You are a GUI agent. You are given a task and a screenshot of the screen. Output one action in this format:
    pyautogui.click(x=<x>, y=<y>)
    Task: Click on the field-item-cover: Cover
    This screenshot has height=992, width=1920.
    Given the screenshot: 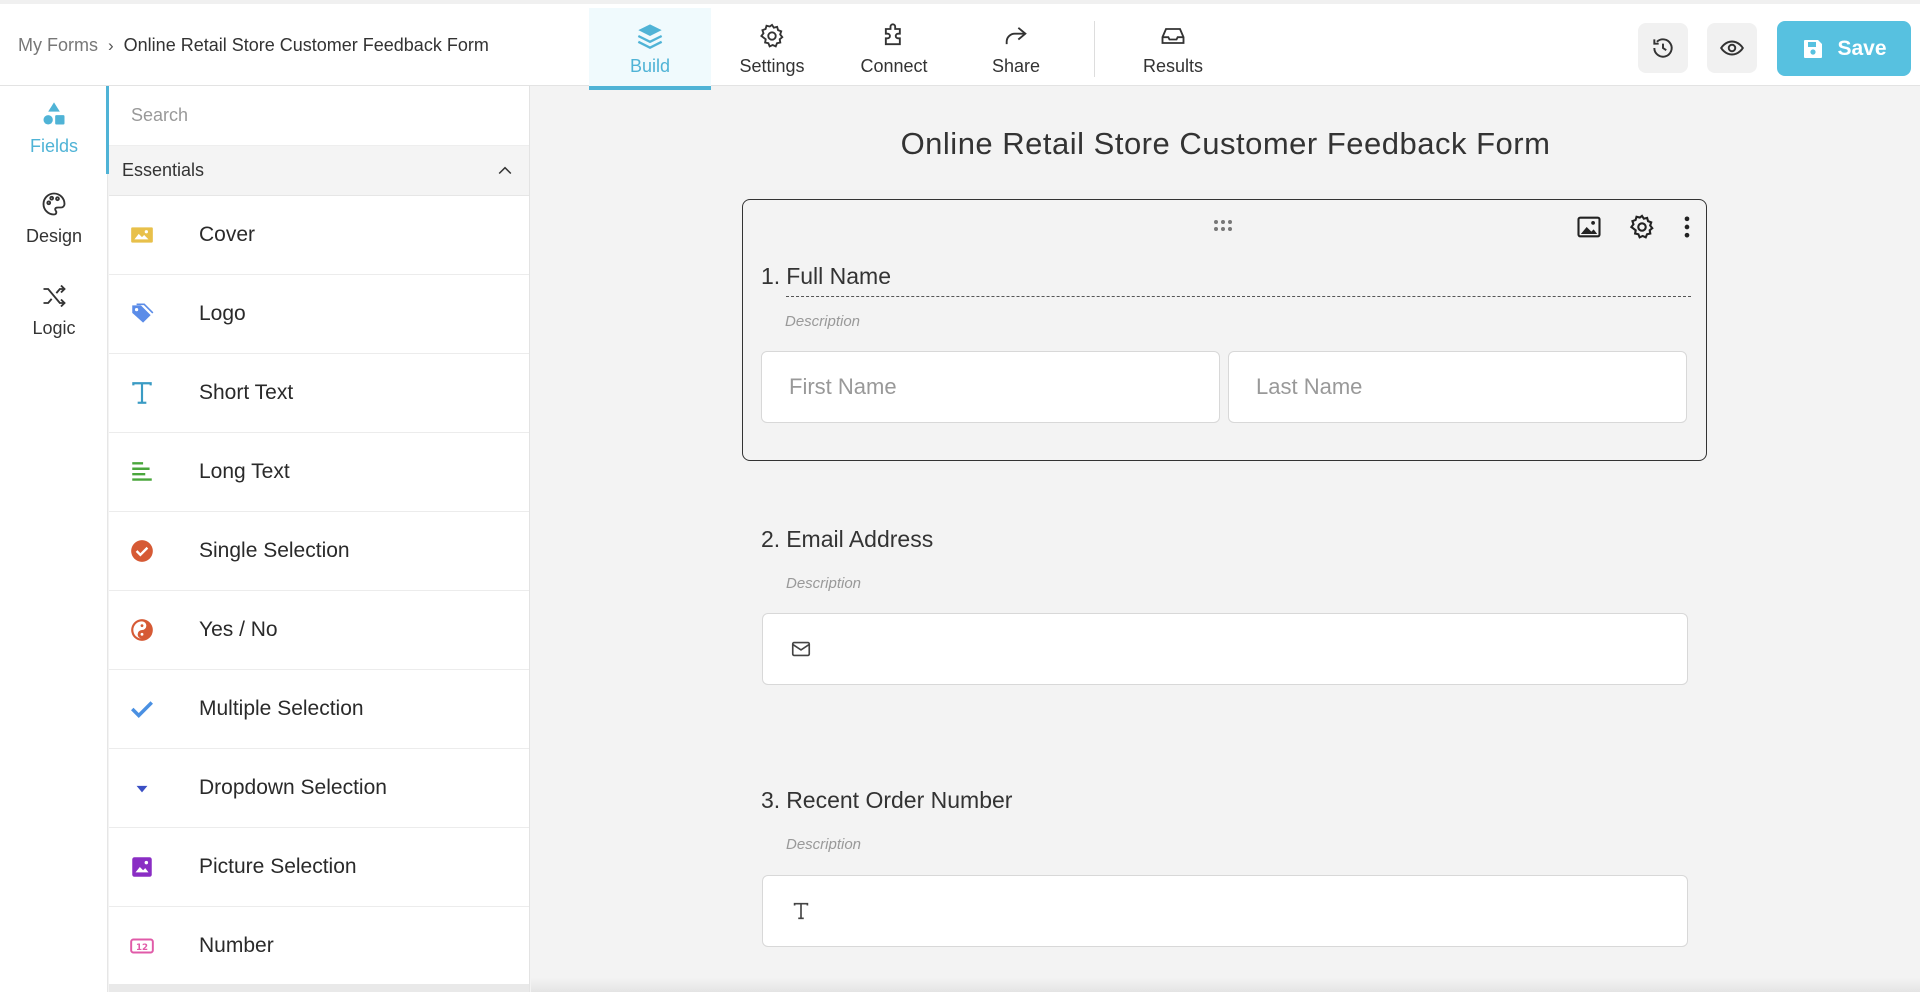 What is the action you would take?
    pyautogui.click(x=319, y=235)
    